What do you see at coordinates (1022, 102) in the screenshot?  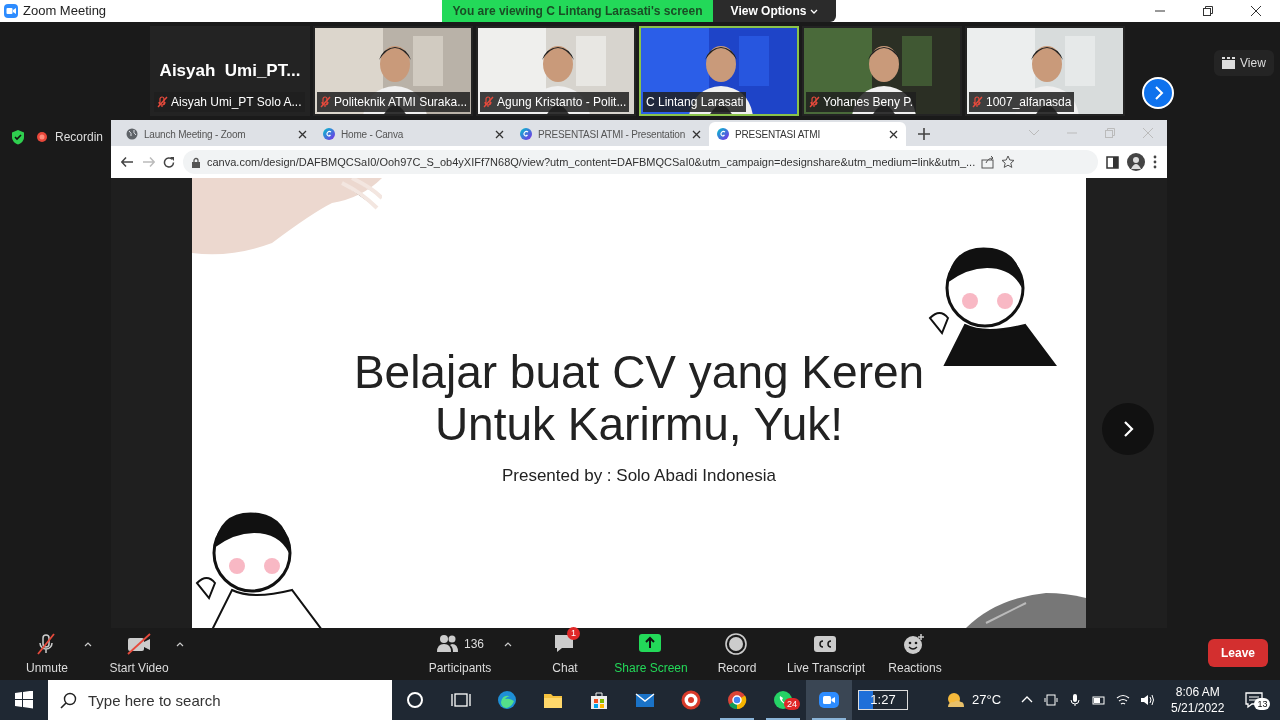 I see `participant-name: 1007_alfanasda` at bounding box center [1022, 102].